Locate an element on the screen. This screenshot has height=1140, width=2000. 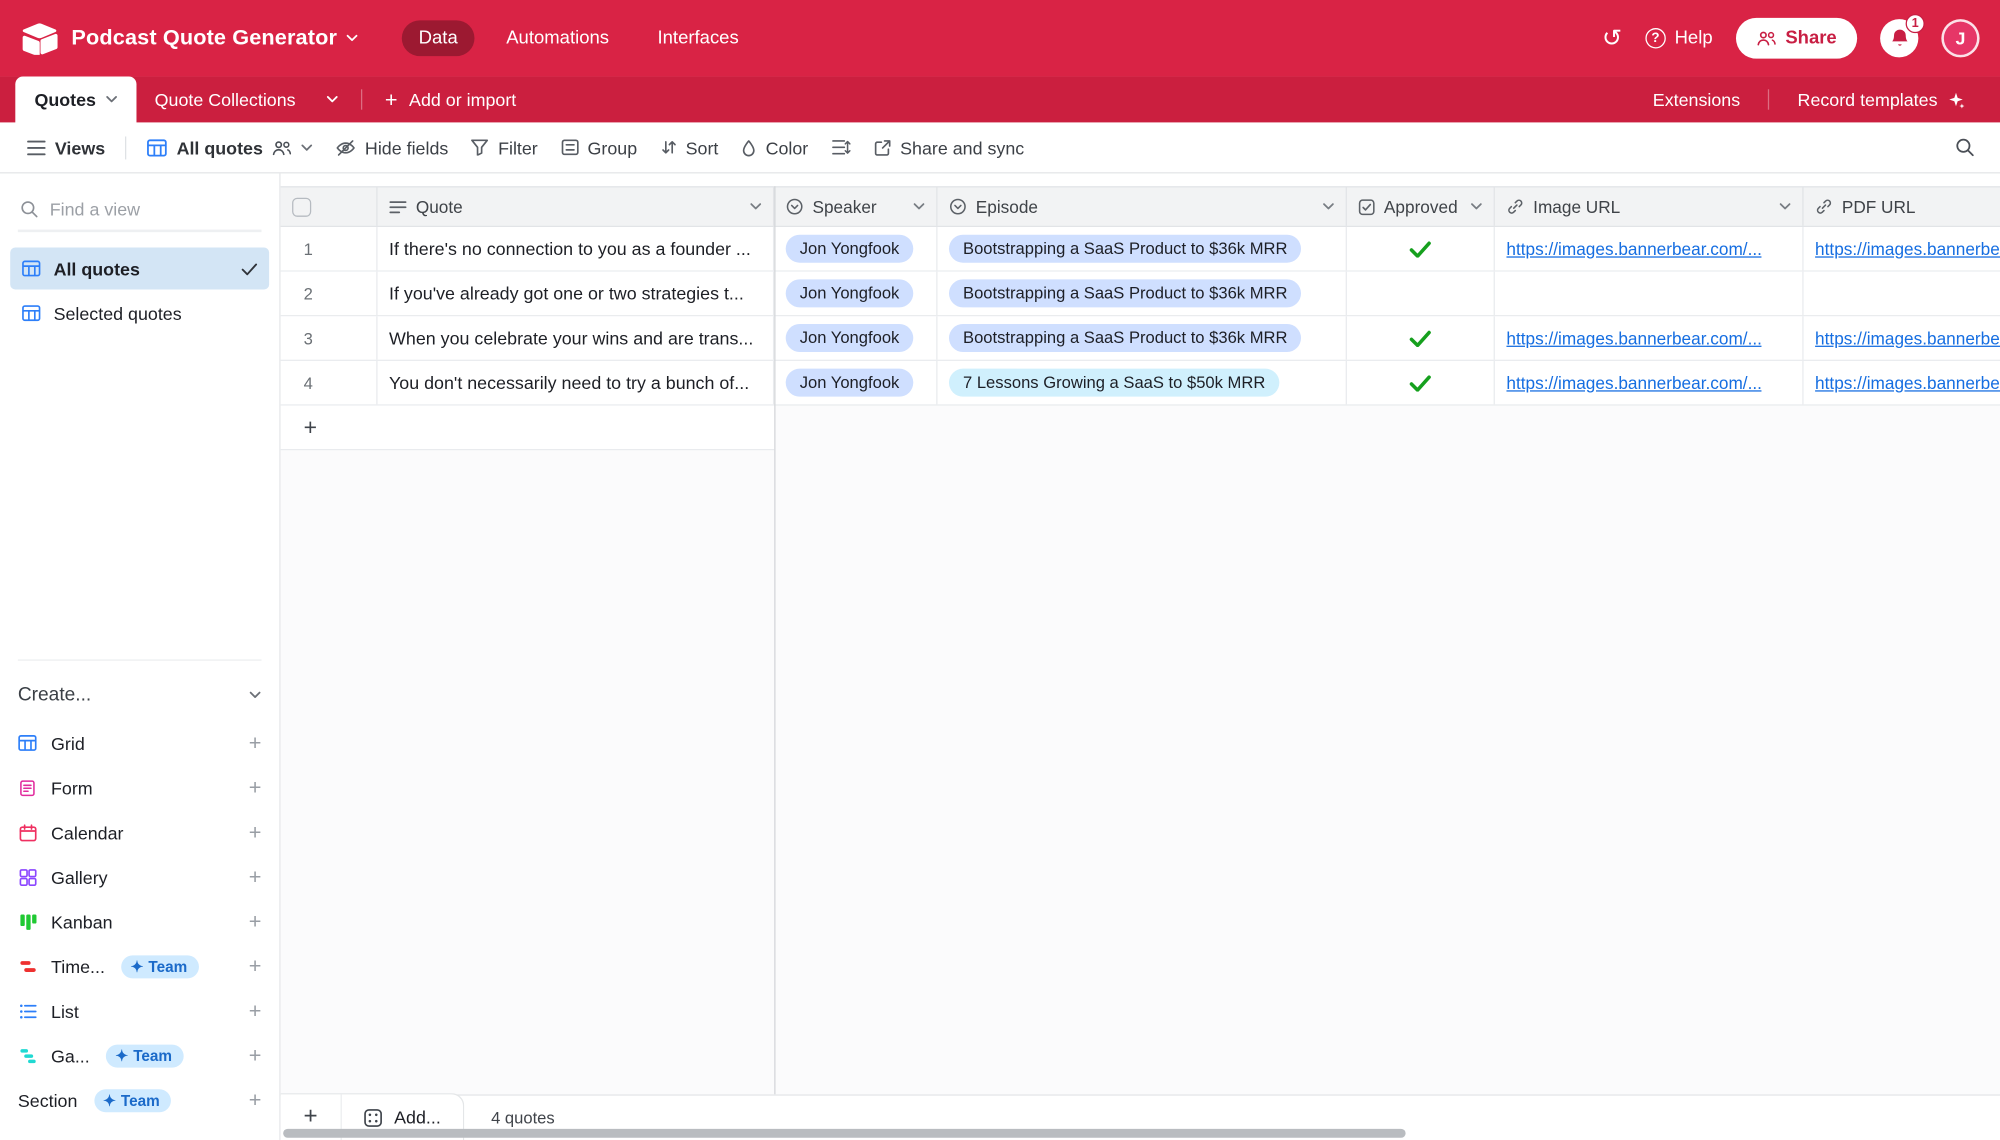
nav-tab-interfaces: Interfaces is located at coordinates (698, 38).